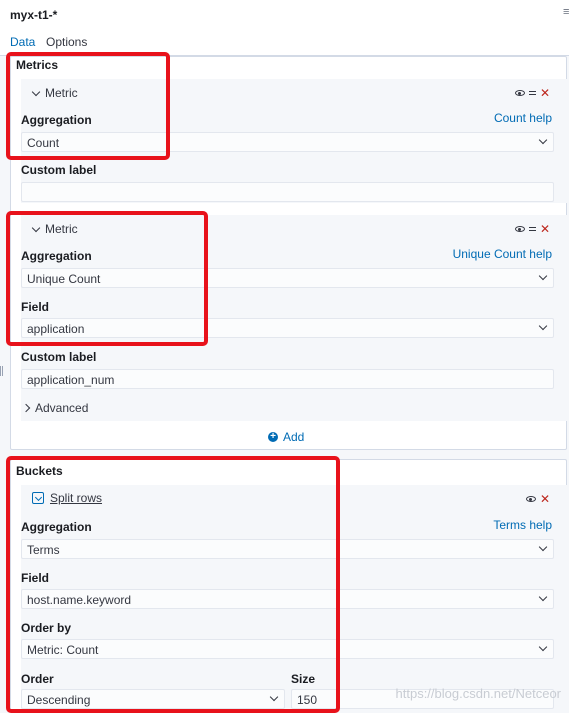  Describe the element at coordinates (523, 118) in the screenshot. I see `count-help-link: Count help` at that location.